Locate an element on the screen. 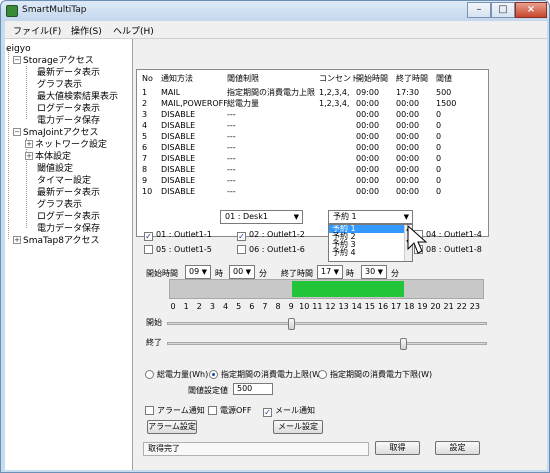 The height and width of the screenshot is (473, 550). tree-smatap-label: SmaTap8アクセス is located at coordinates (61, 241).